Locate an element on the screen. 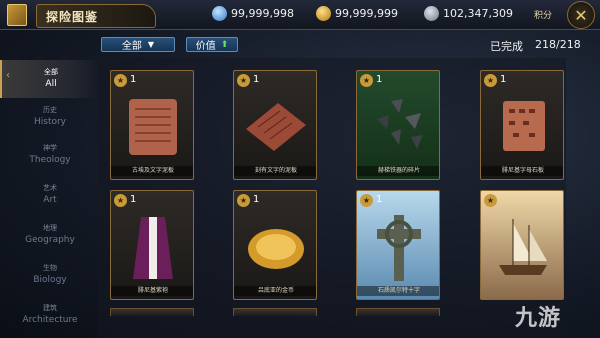 This screenshot has height=338, width=600. resource-silver: 102,347,309 is located at coordinates (468, 13).